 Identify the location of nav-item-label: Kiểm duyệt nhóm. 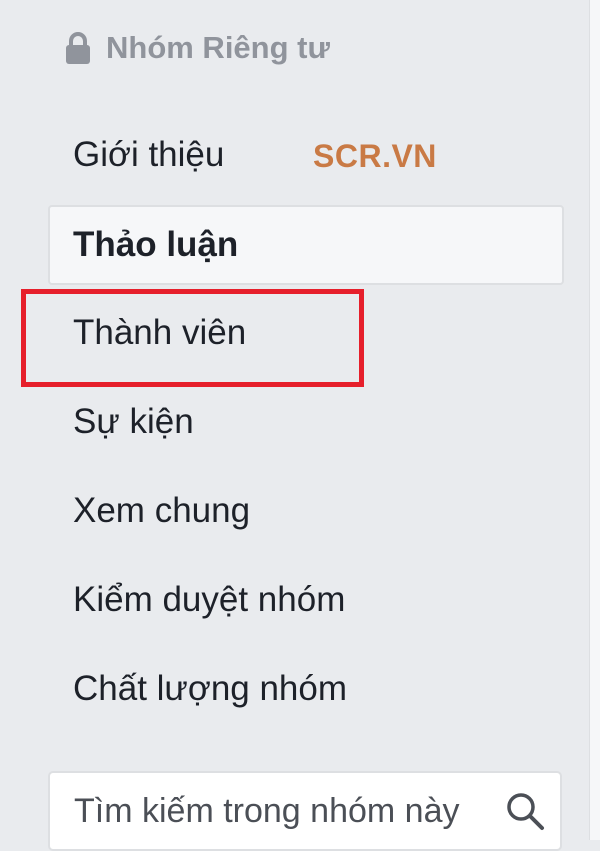
(209, 599).